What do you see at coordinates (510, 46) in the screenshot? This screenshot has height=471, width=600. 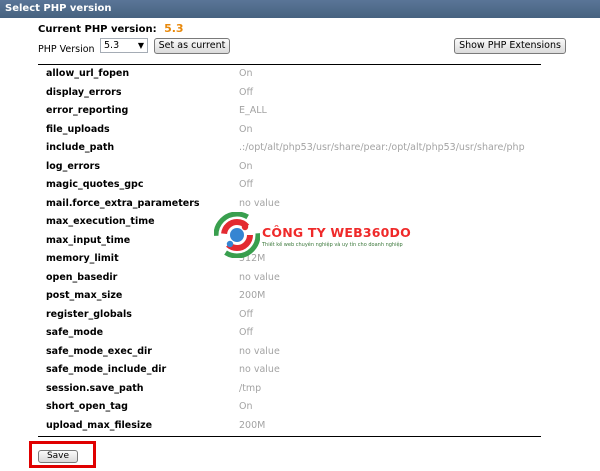 I see `show-php-extensions-button: Show PHP Extensions` at bounding box center [510, 46].